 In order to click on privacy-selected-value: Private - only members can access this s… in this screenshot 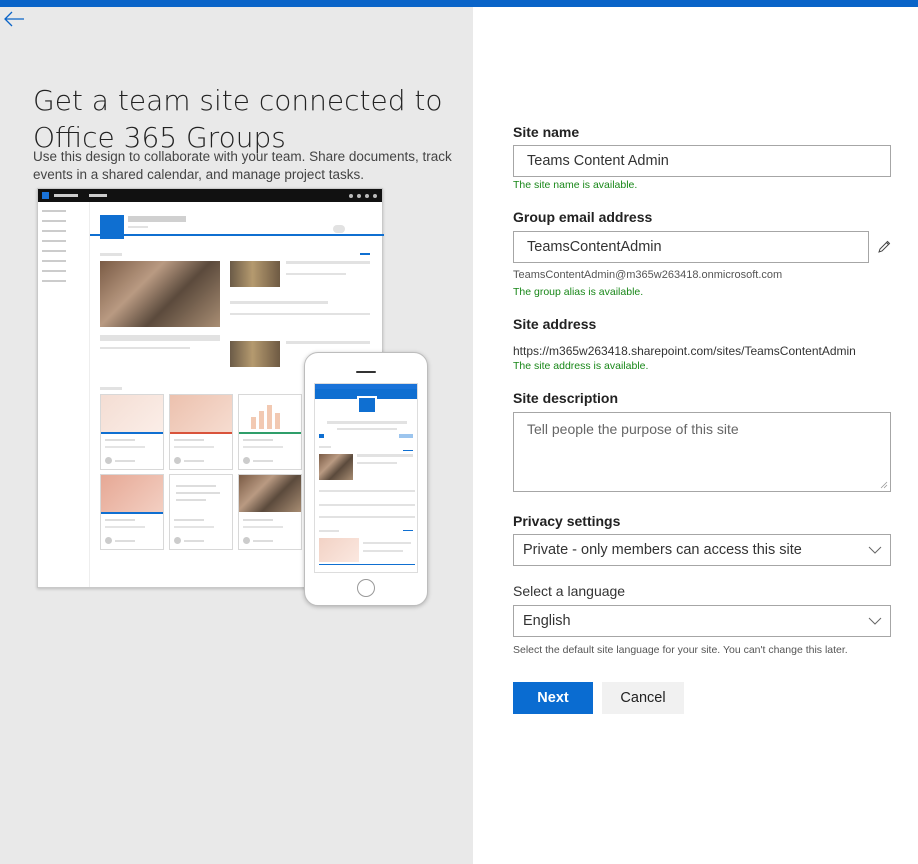, I will do `click(662, 550)`.